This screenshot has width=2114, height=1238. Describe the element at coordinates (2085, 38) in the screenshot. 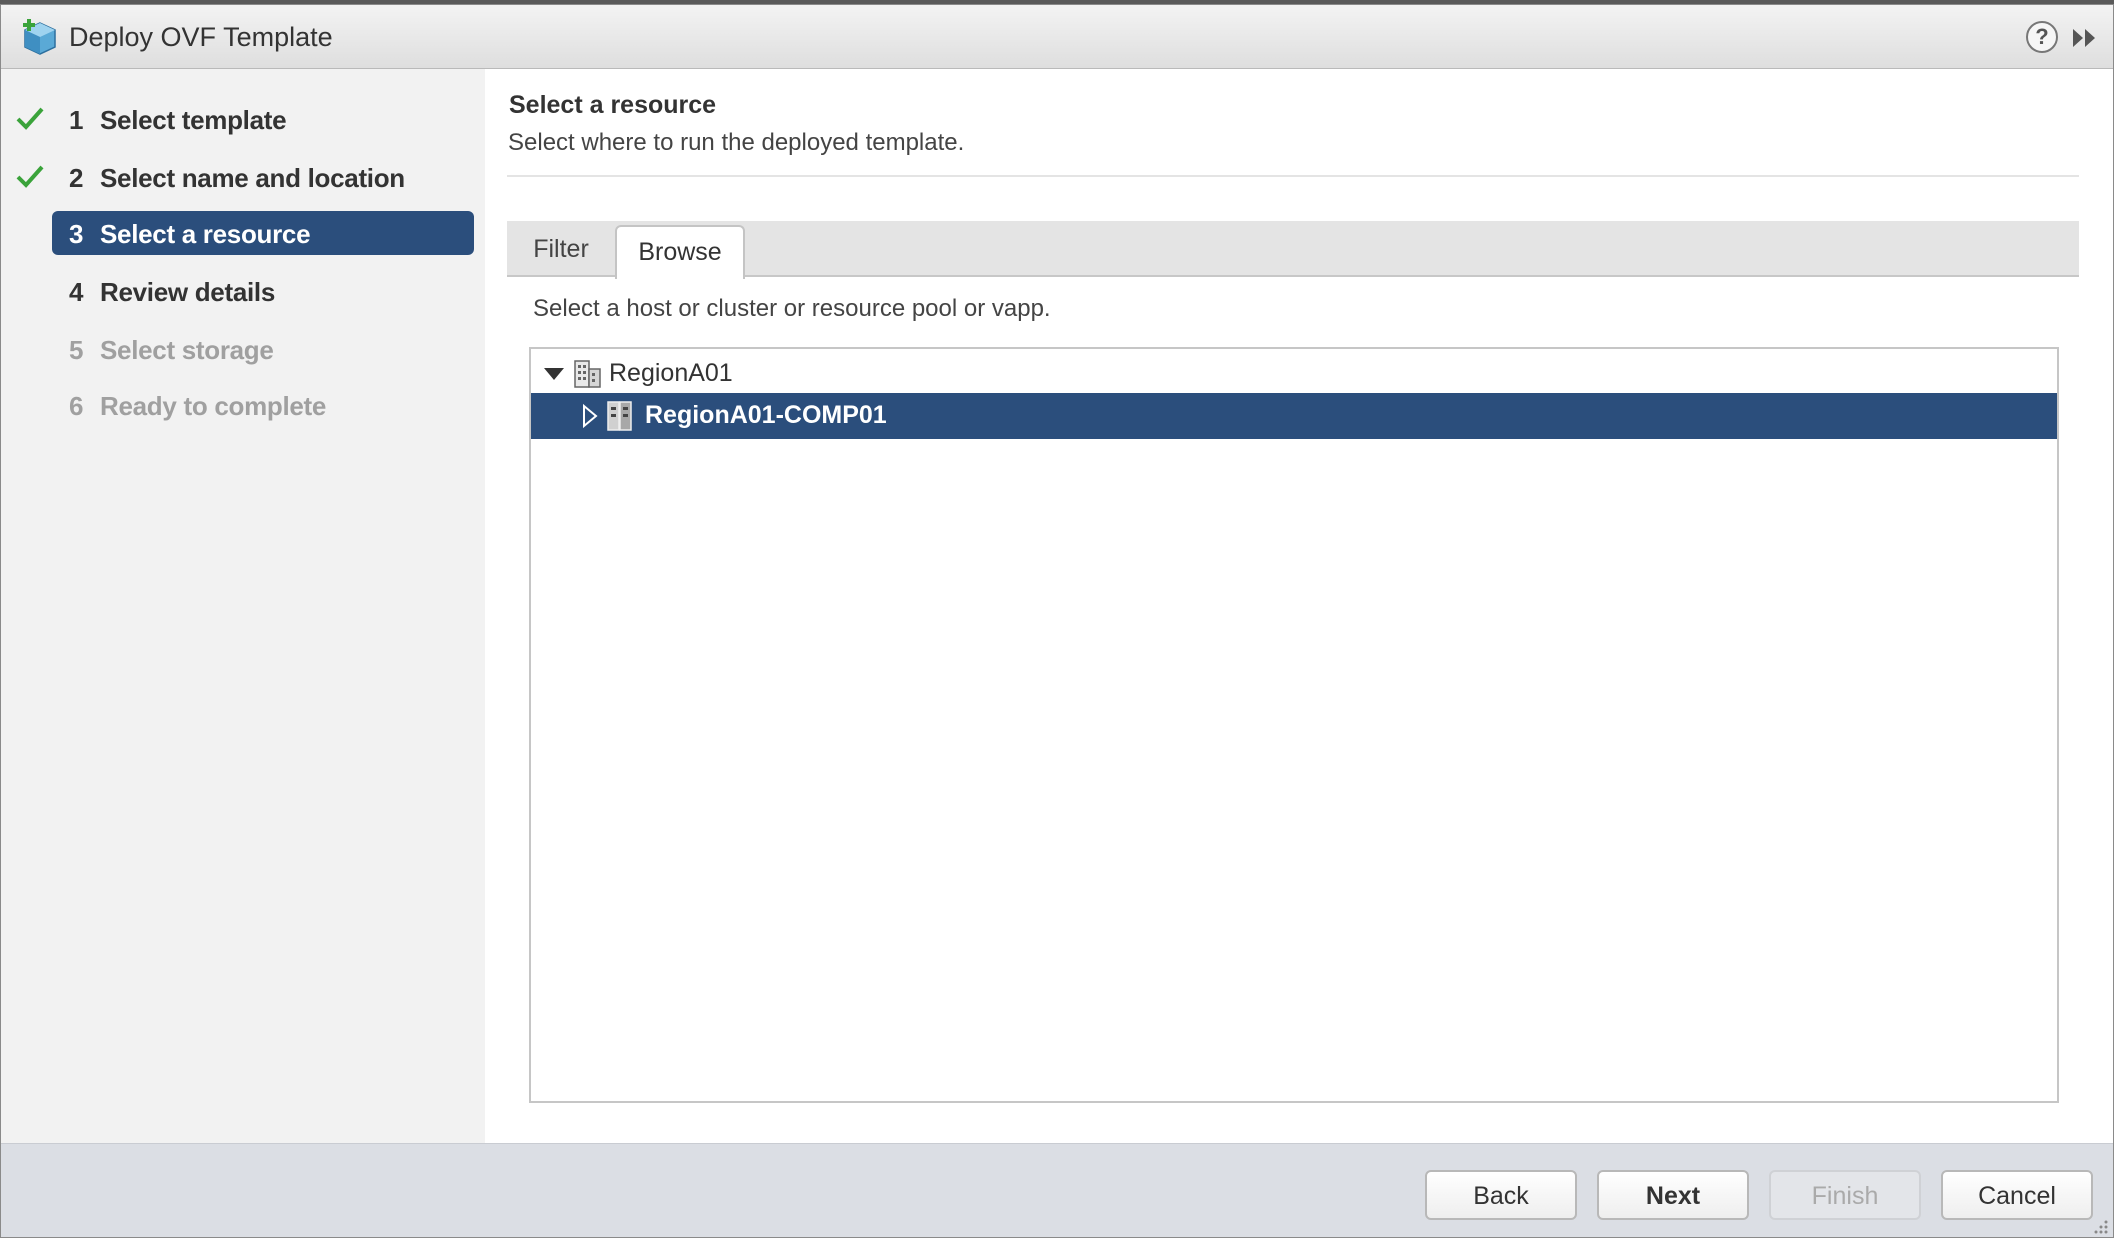

I see `collapse-panel-icon` at that location.